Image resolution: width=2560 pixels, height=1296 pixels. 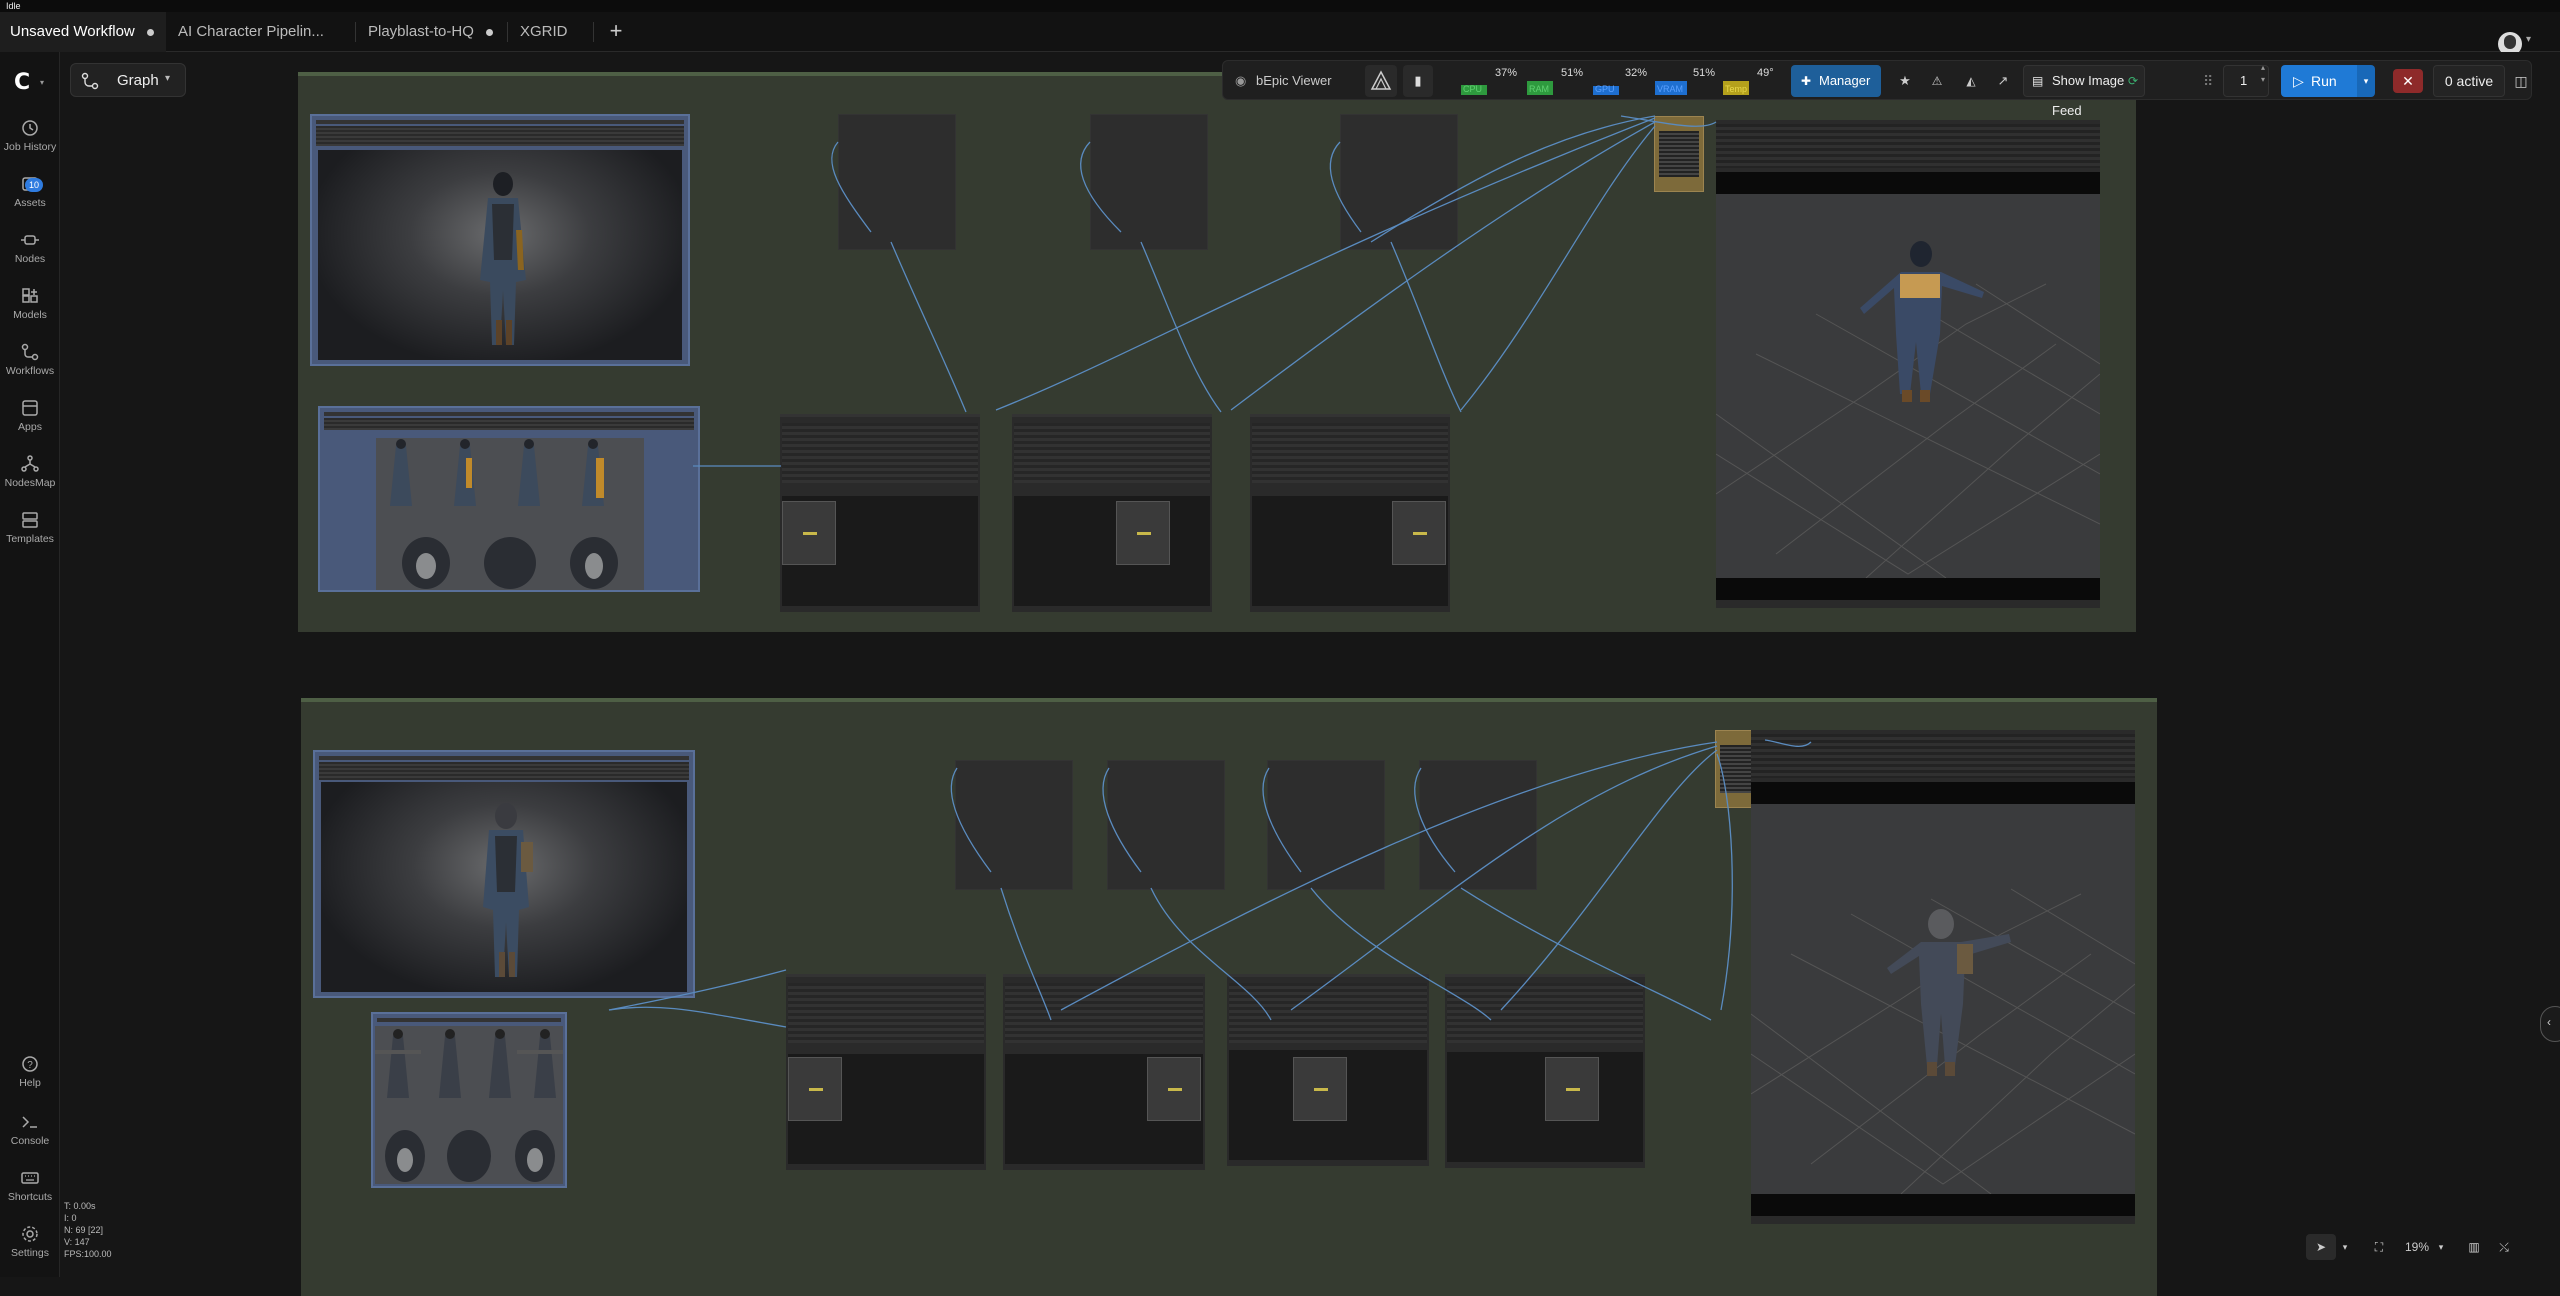 I want to click on sidebar-item-label: Apps, so click(x=30, y=427).